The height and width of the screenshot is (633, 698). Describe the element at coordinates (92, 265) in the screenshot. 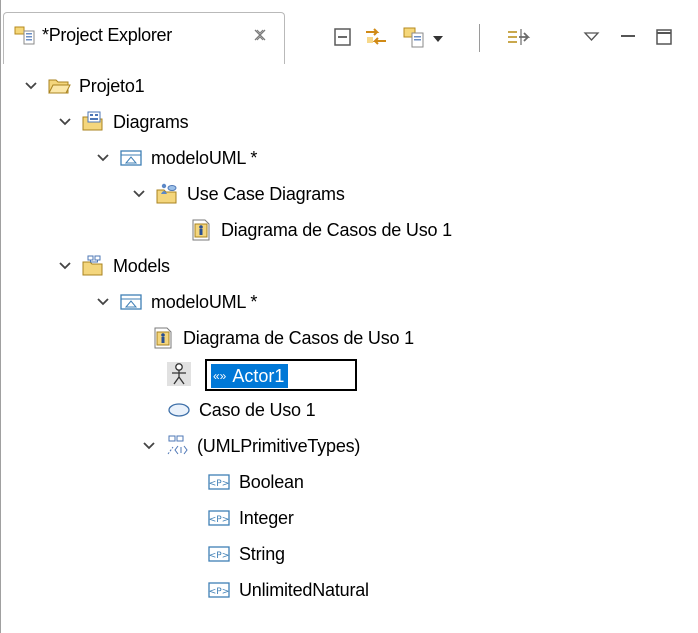

I see `models-folder-icon` at that location.